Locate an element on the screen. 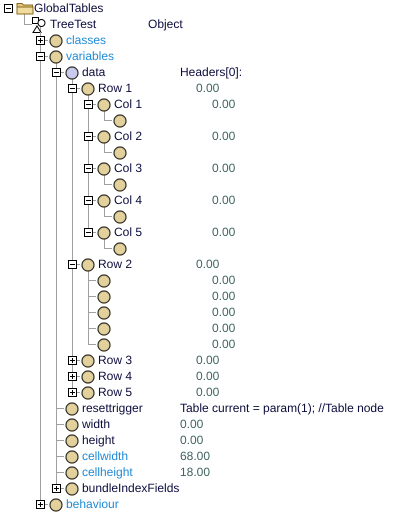  node-label: height is located at coordinates (98, 440).